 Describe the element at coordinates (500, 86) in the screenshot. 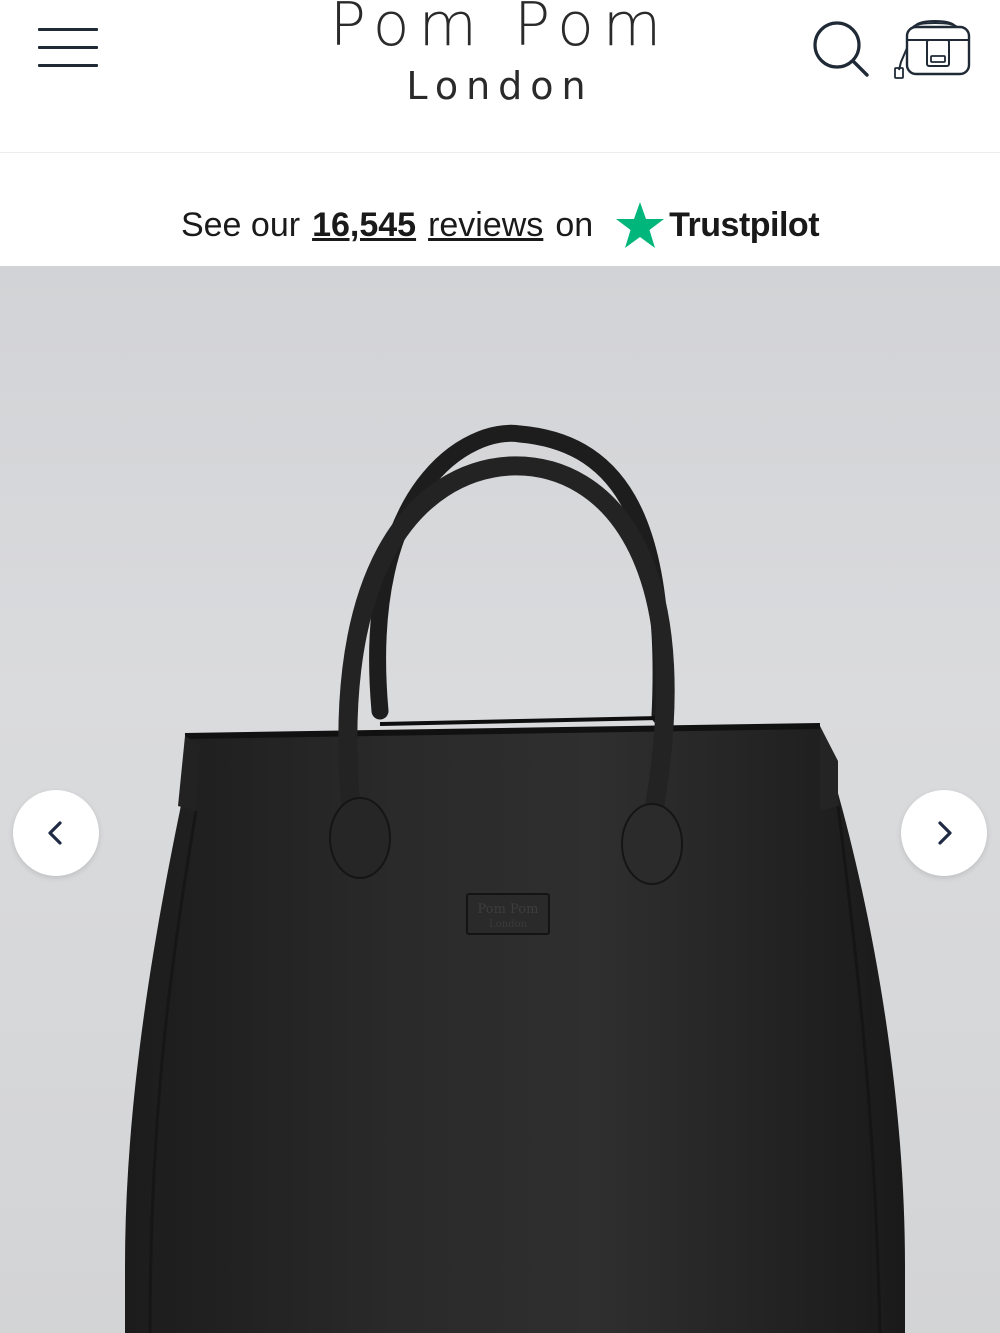

I see `brand-subtitle: London` at that location.